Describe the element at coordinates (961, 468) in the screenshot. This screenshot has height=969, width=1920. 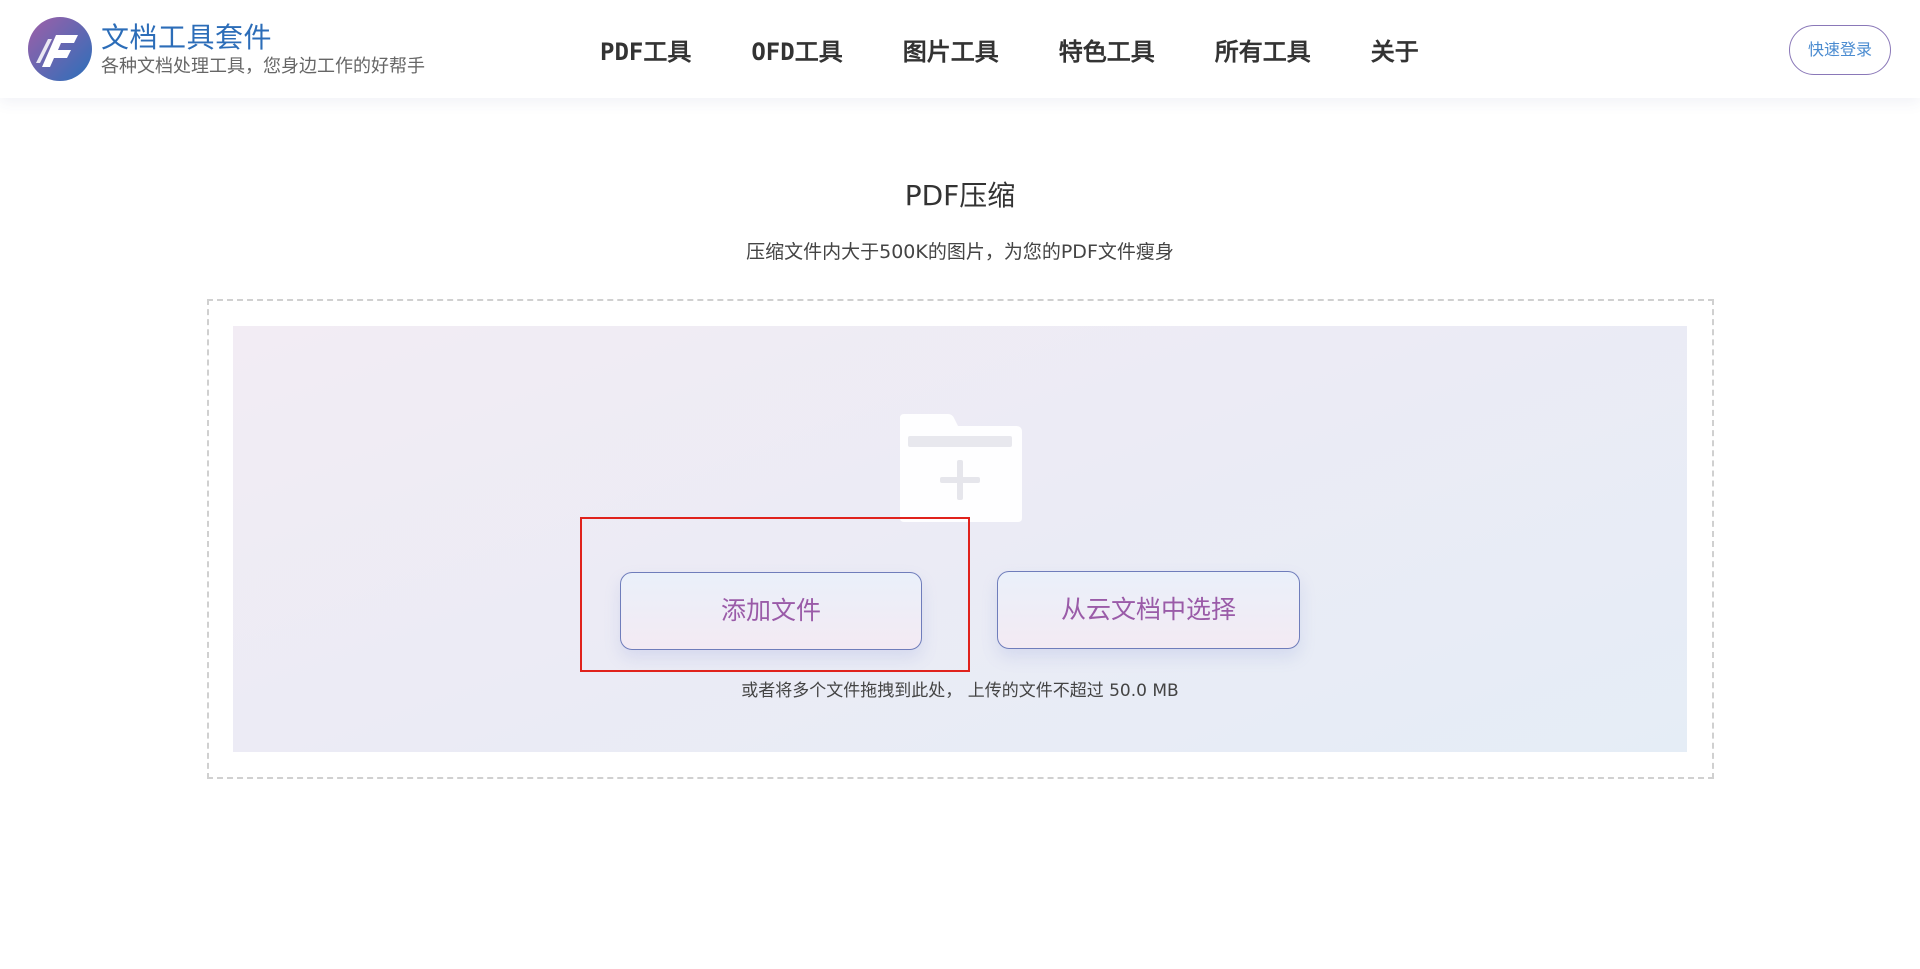
I see `folder-add-icon` at that location.